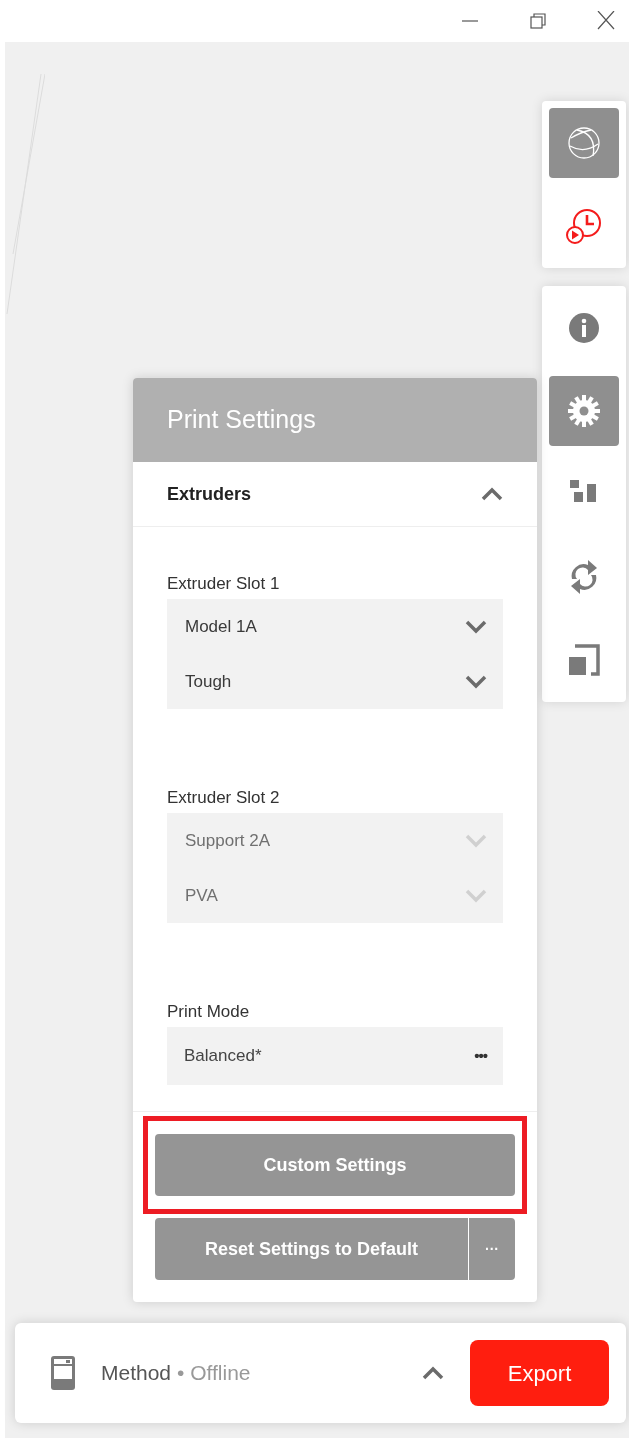 The height and width of the screenshot is (1438, 629). Describe the element at coordinates (224, 584) in the screenshot. I see `field-label: Extruder Slot 1` at that location.